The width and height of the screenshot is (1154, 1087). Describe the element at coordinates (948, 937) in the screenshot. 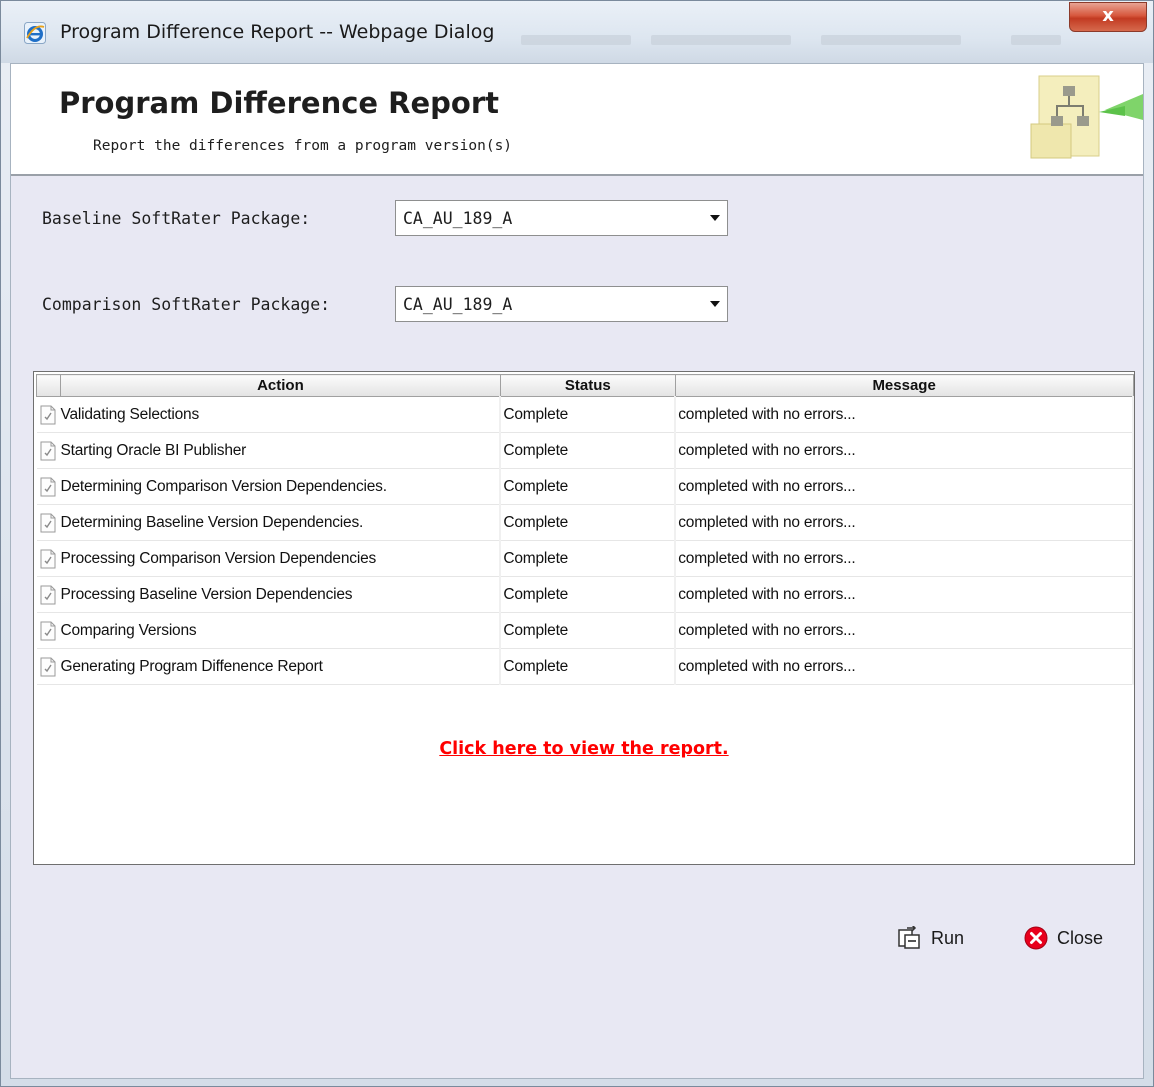

I see `run-button-label: Run` at that location.